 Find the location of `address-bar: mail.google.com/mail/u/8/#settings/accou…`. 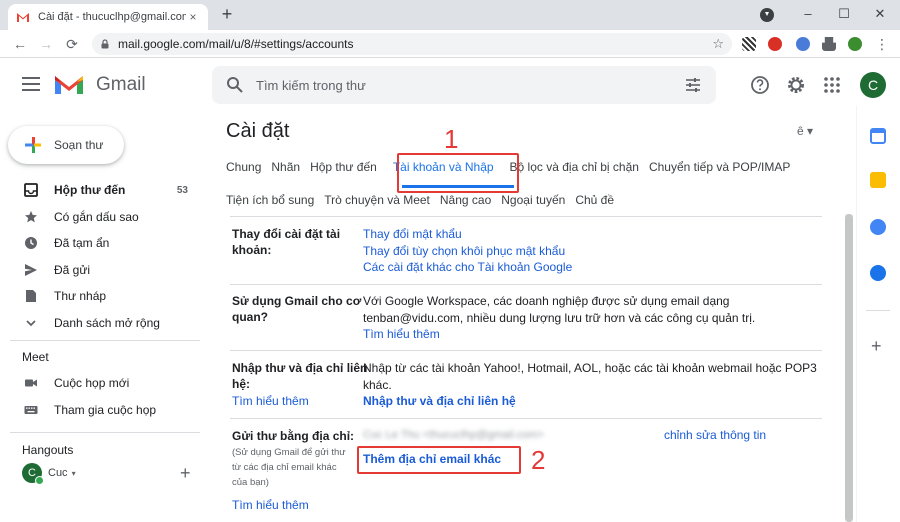

address-bar: mail.google.com/mail/u/8/#settings/accou… is located at coordinates (412, 44).